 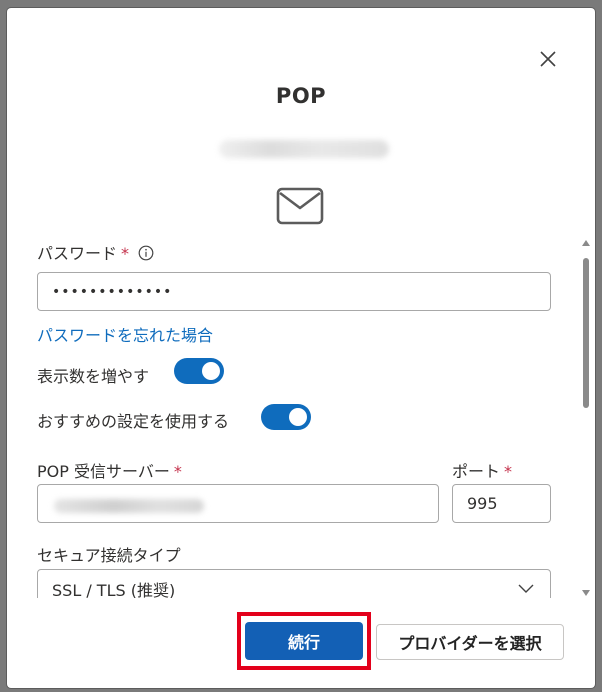 What do you see at coordinates (586, 333) in the screenshot?
I see `scrollbar-thumb` at bounding box center [586, 333].